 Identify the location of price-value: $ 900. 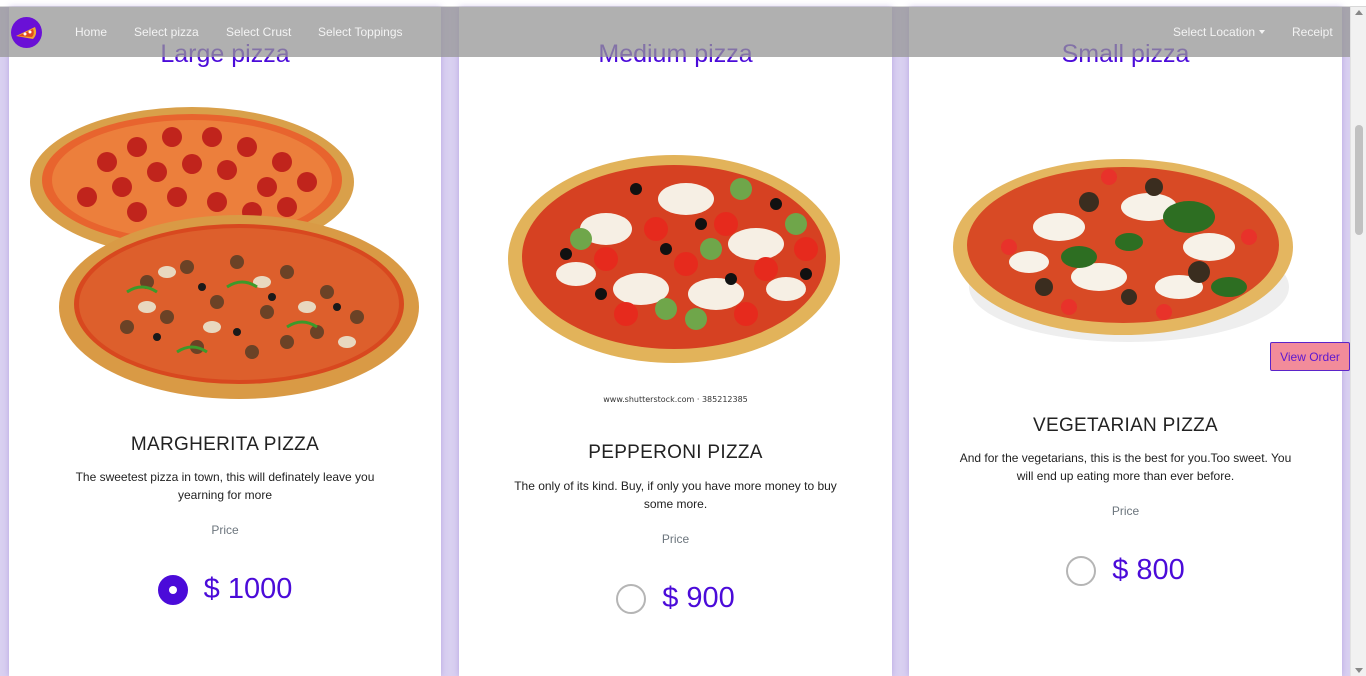
(698, 598).